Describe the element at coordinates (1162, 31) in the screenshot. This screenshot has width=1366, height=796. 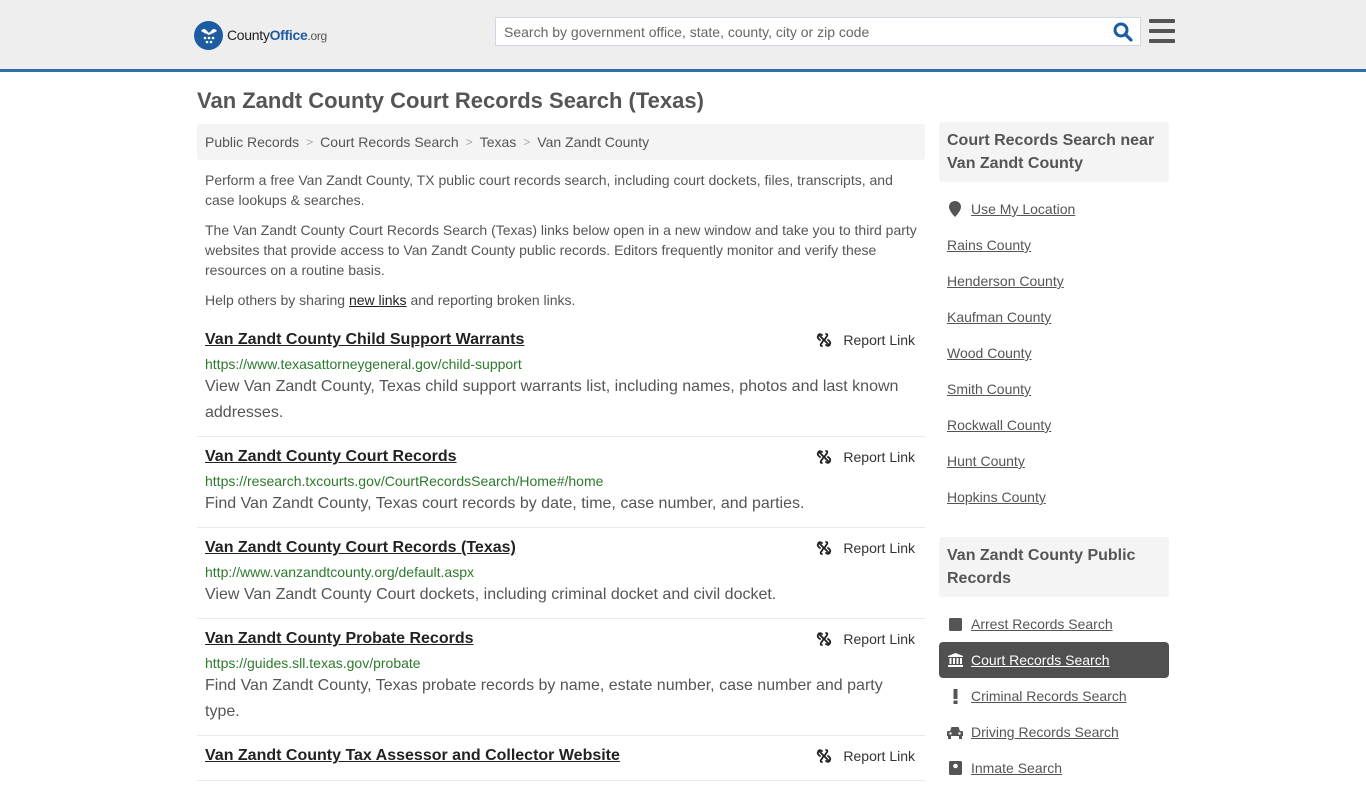
I see `hamburger-menu-icon` at that location.